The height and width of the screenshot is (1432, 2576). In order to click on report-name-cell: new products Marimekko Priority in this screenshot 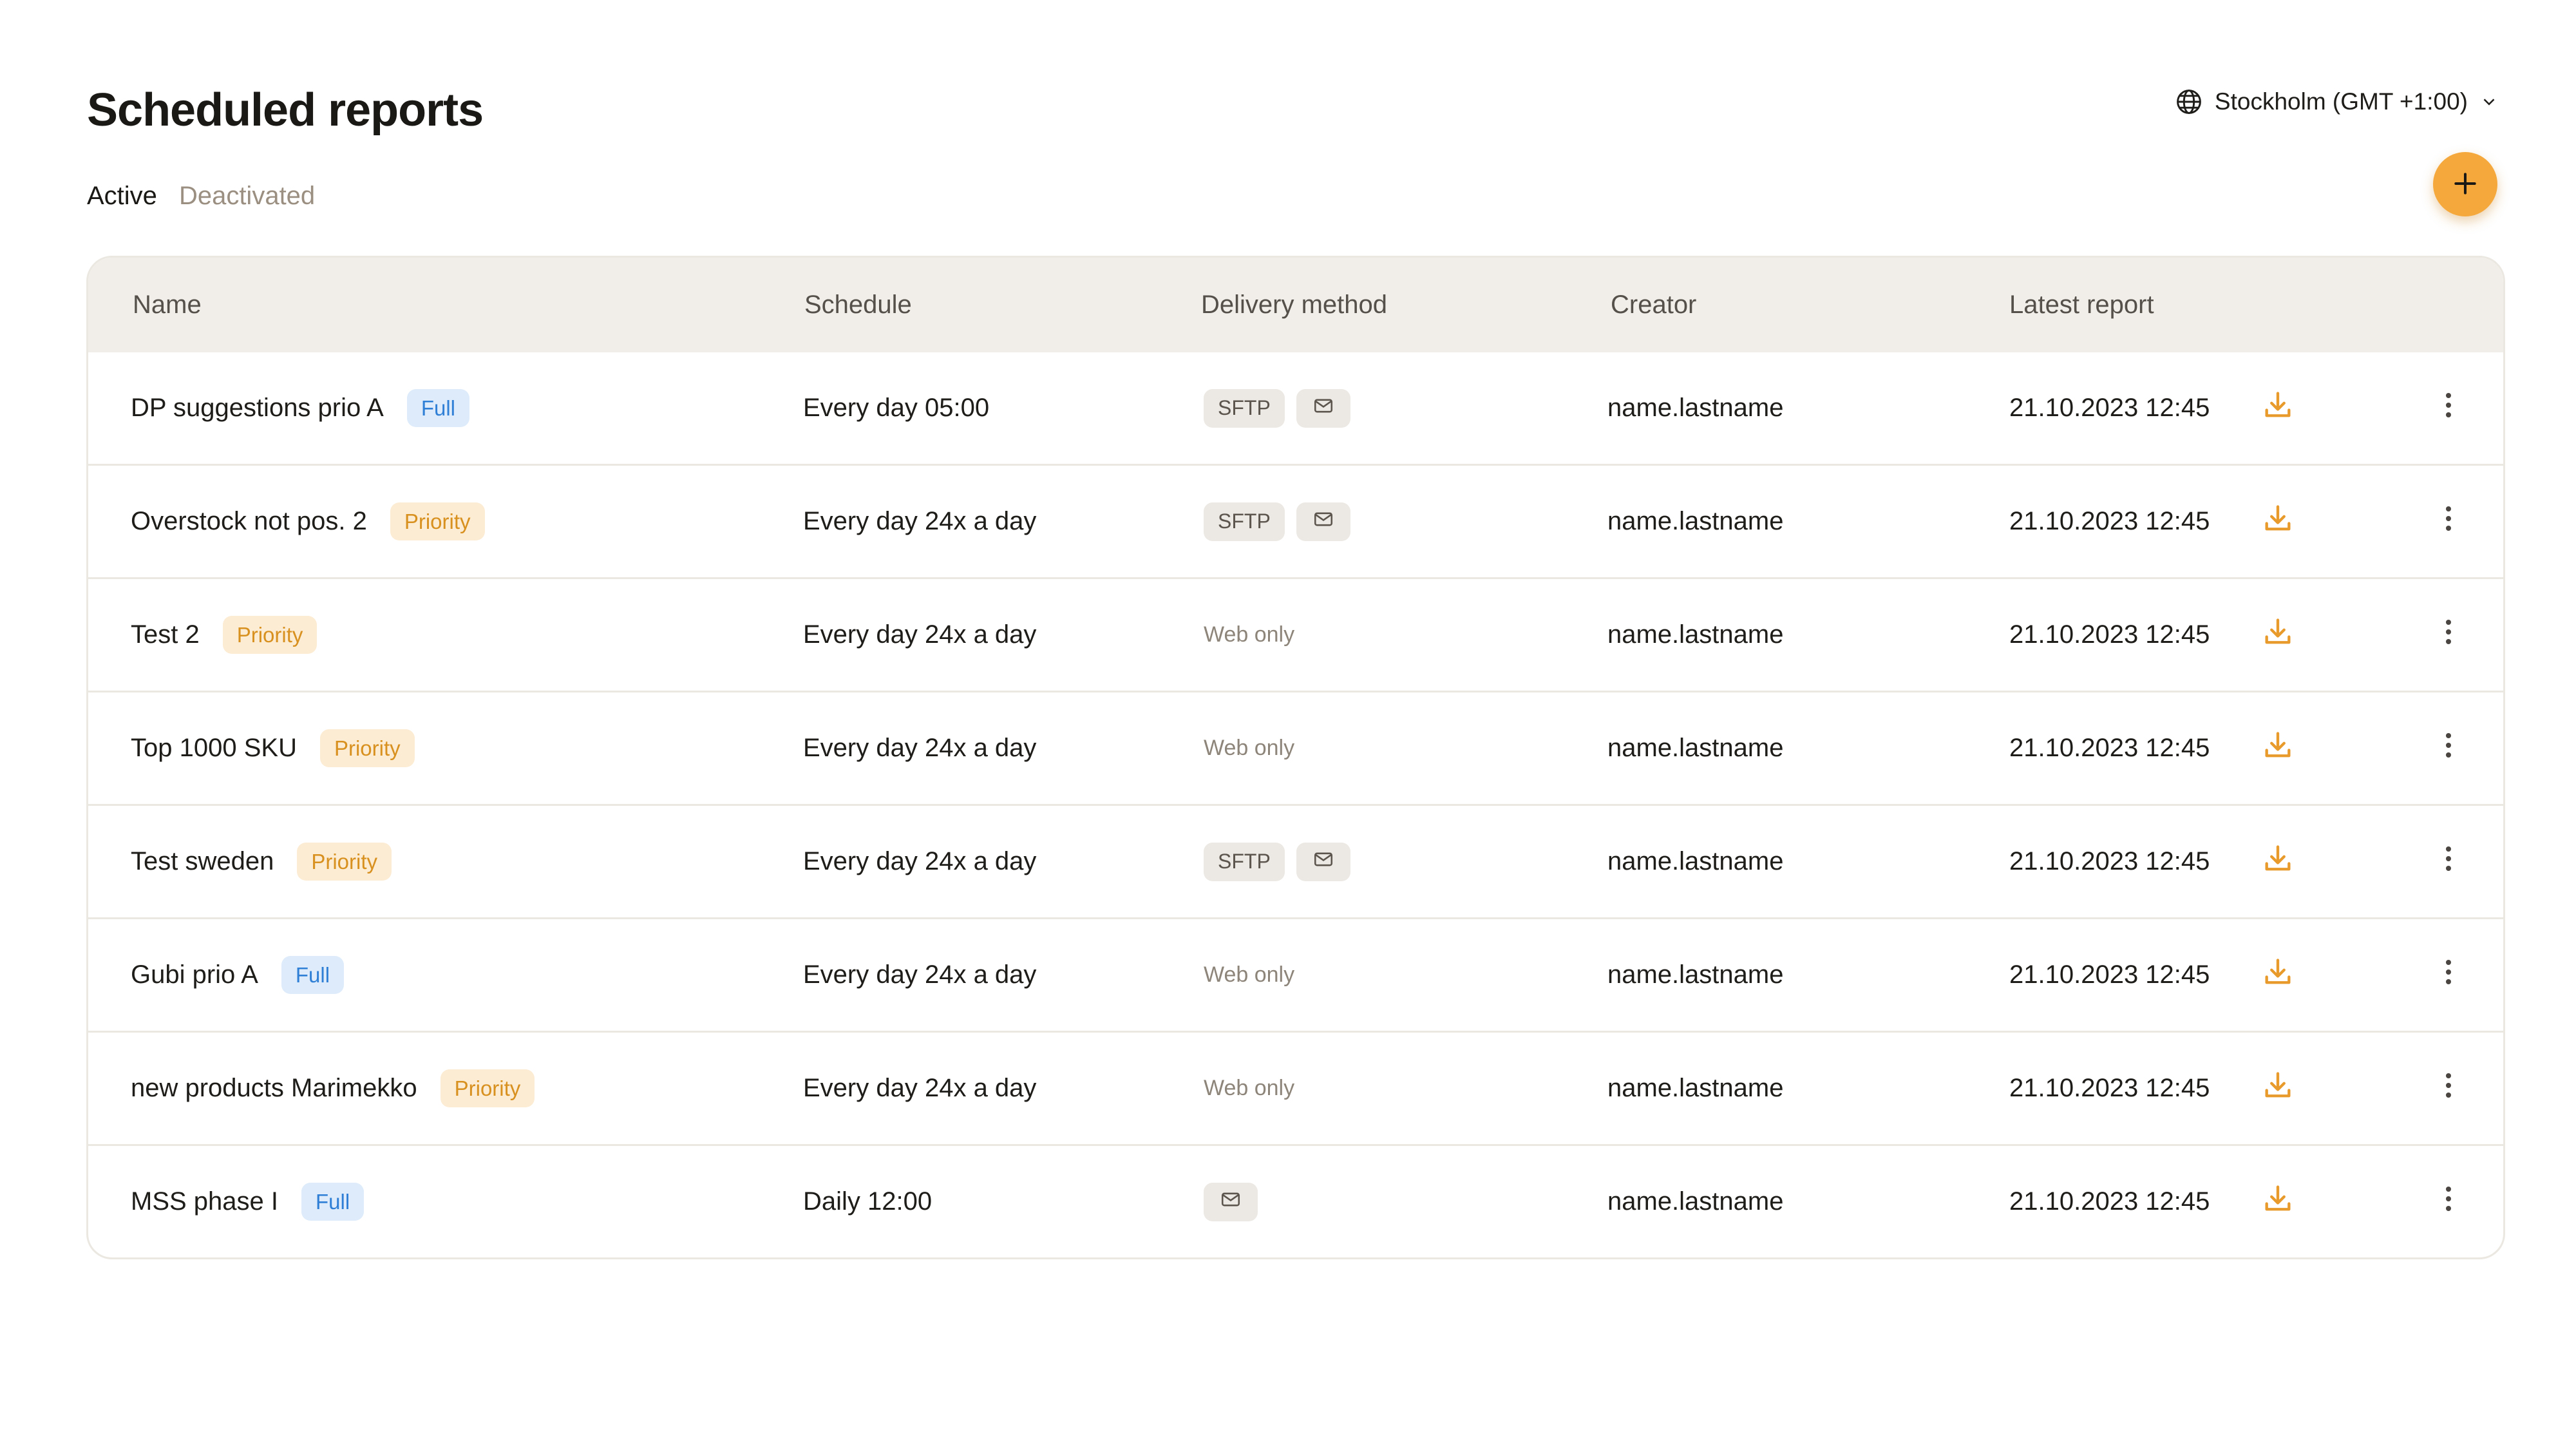, I will do `click(333, 1088)`.